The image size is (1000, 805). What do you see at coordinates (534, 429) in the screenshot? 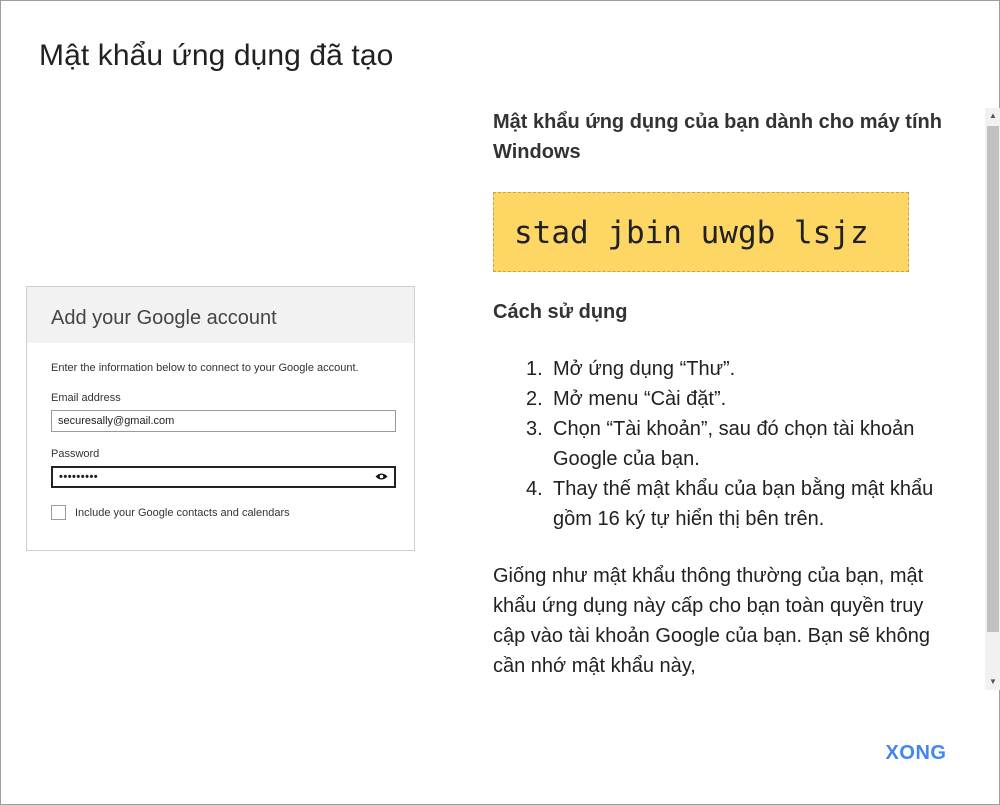
I see `step-number: 3.` at bounding box center [534, 429].